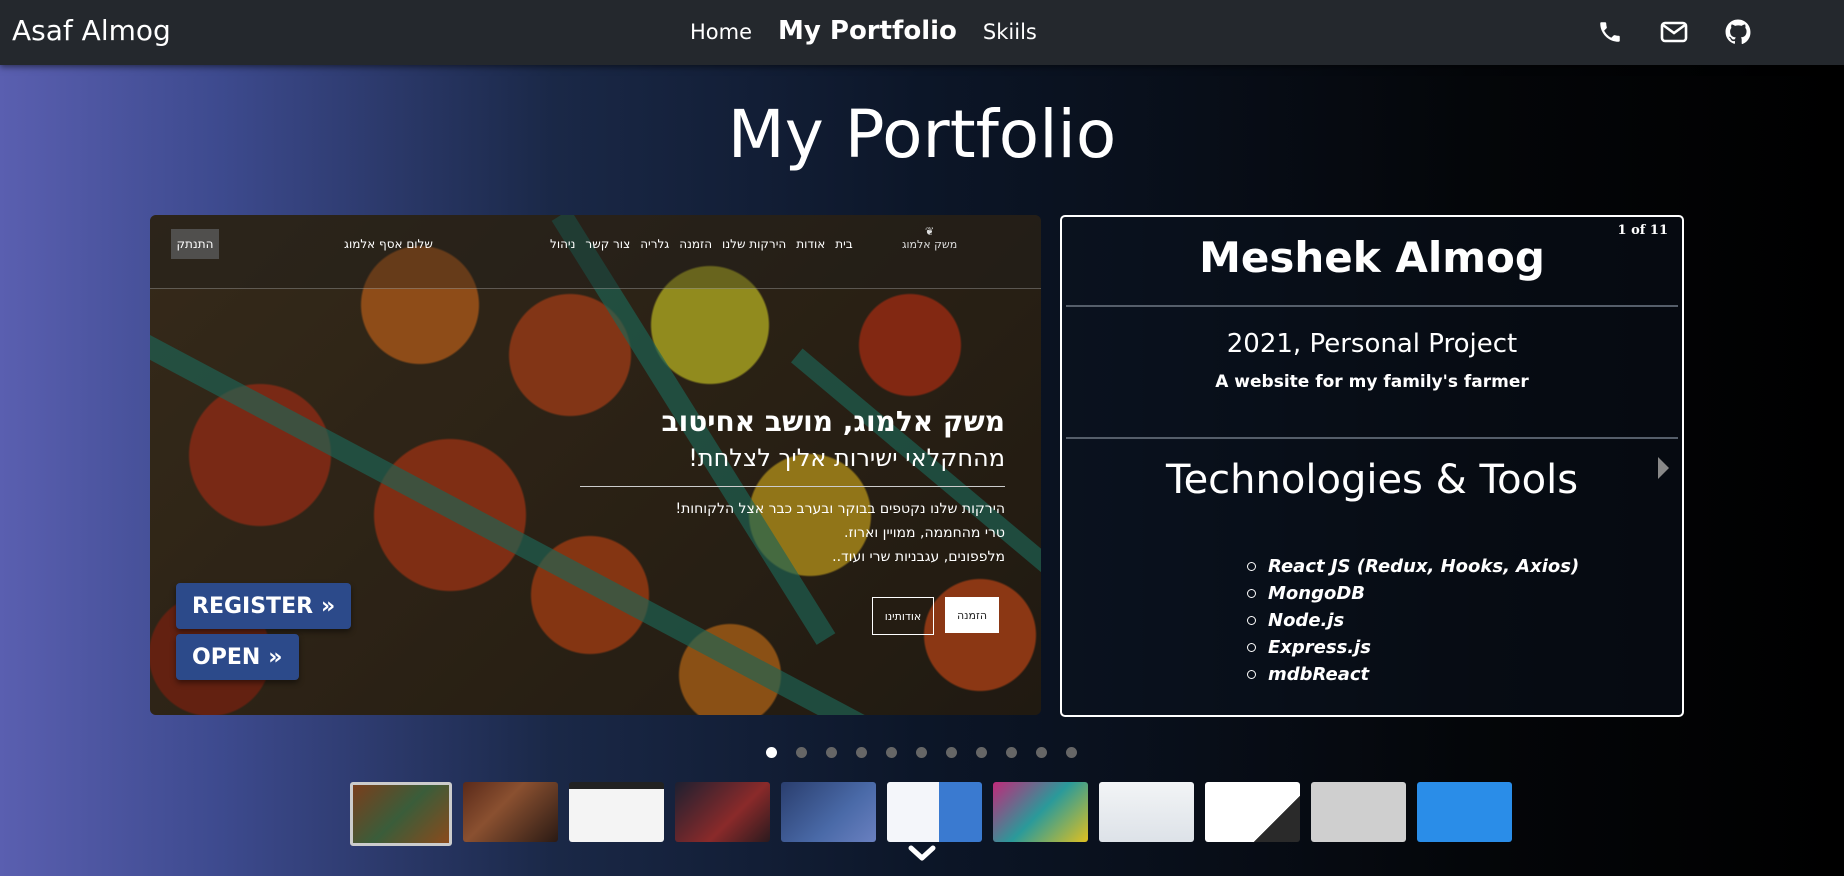 The height and width of the screenshot is (876, 1844). Describe the element at coordinates (721, 32) in the screenshot. I see `nav-link-home: Home` at that location.